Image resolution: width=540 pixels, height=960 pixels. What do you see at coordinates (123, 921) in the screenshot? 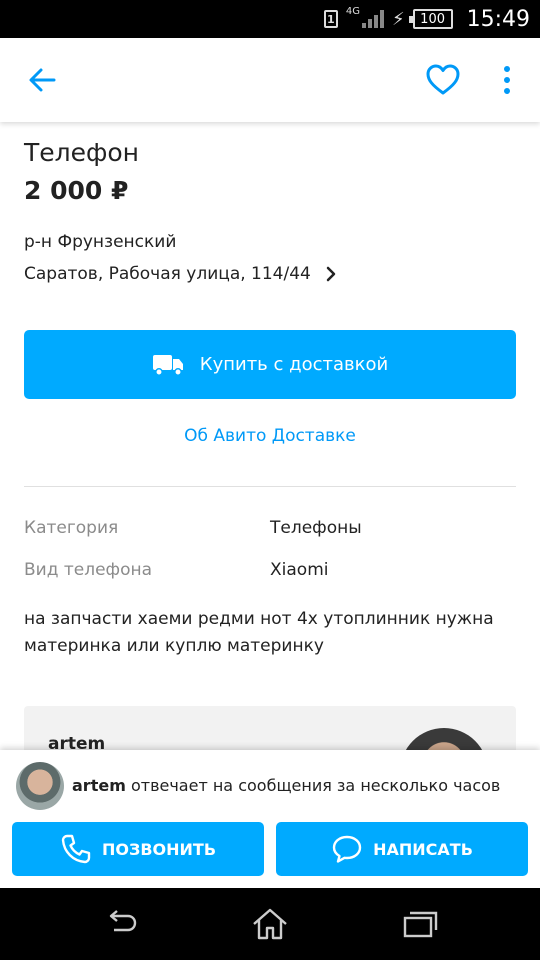
I see `back-icon` at bounding box center [123, 921].